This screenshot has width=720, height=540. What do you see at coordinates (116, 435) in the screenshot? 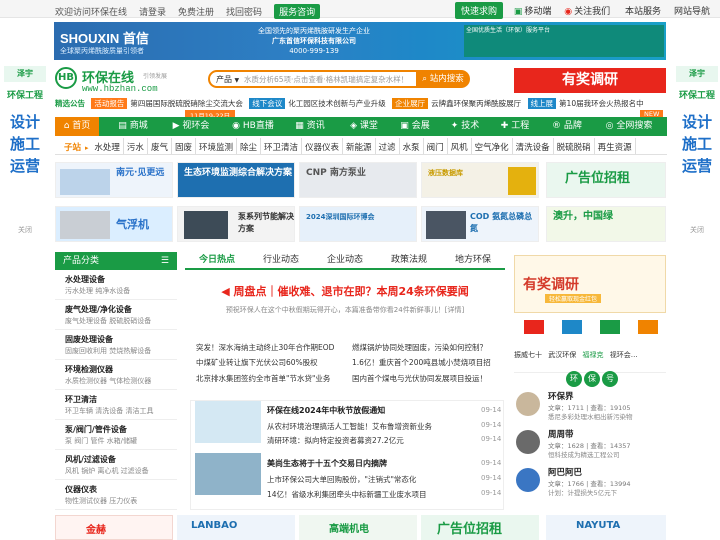
I see `sidebar-category: 泵/阀门/管件设备泵 阀门 管件 水箱/储罐` at bounding box center [116, 435].